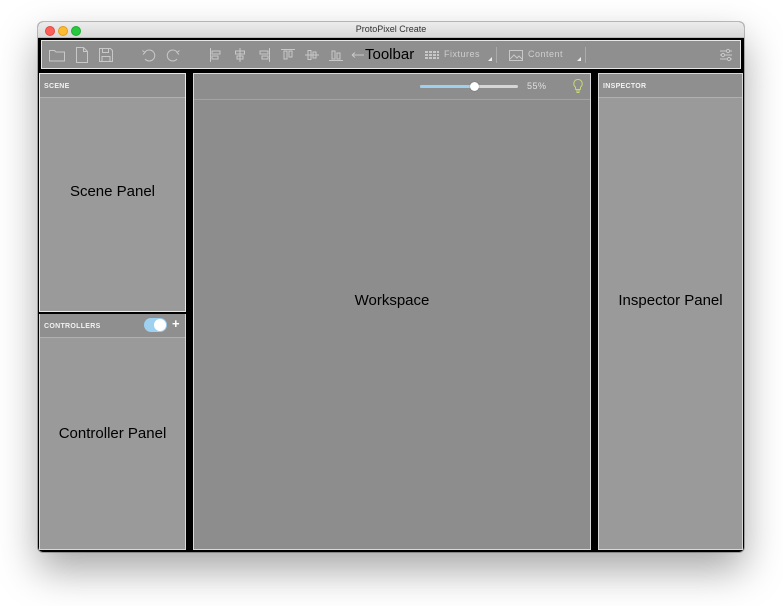  Describe the element at coordinates (112, 326) in the screenshot. I see `controllers-panel-header: CONTROLLERS +` at that location.